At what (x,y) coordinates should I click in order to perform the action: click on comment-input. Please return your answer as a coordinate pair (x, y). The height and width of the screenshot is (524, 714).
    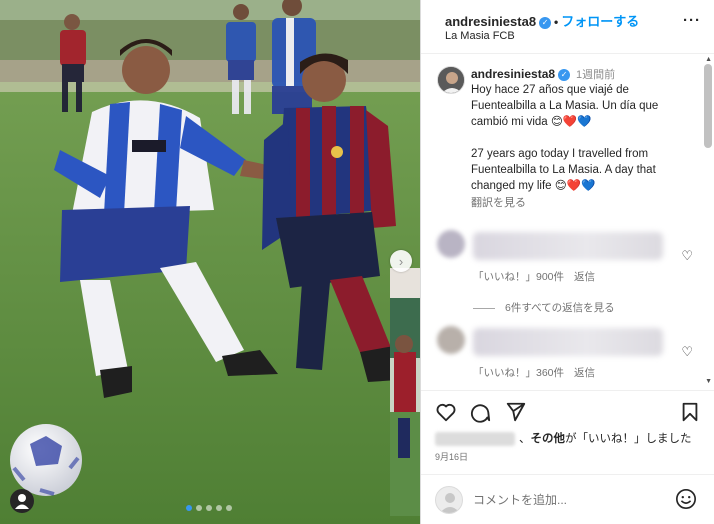
    Looking at the image, I should click on (568, 500).